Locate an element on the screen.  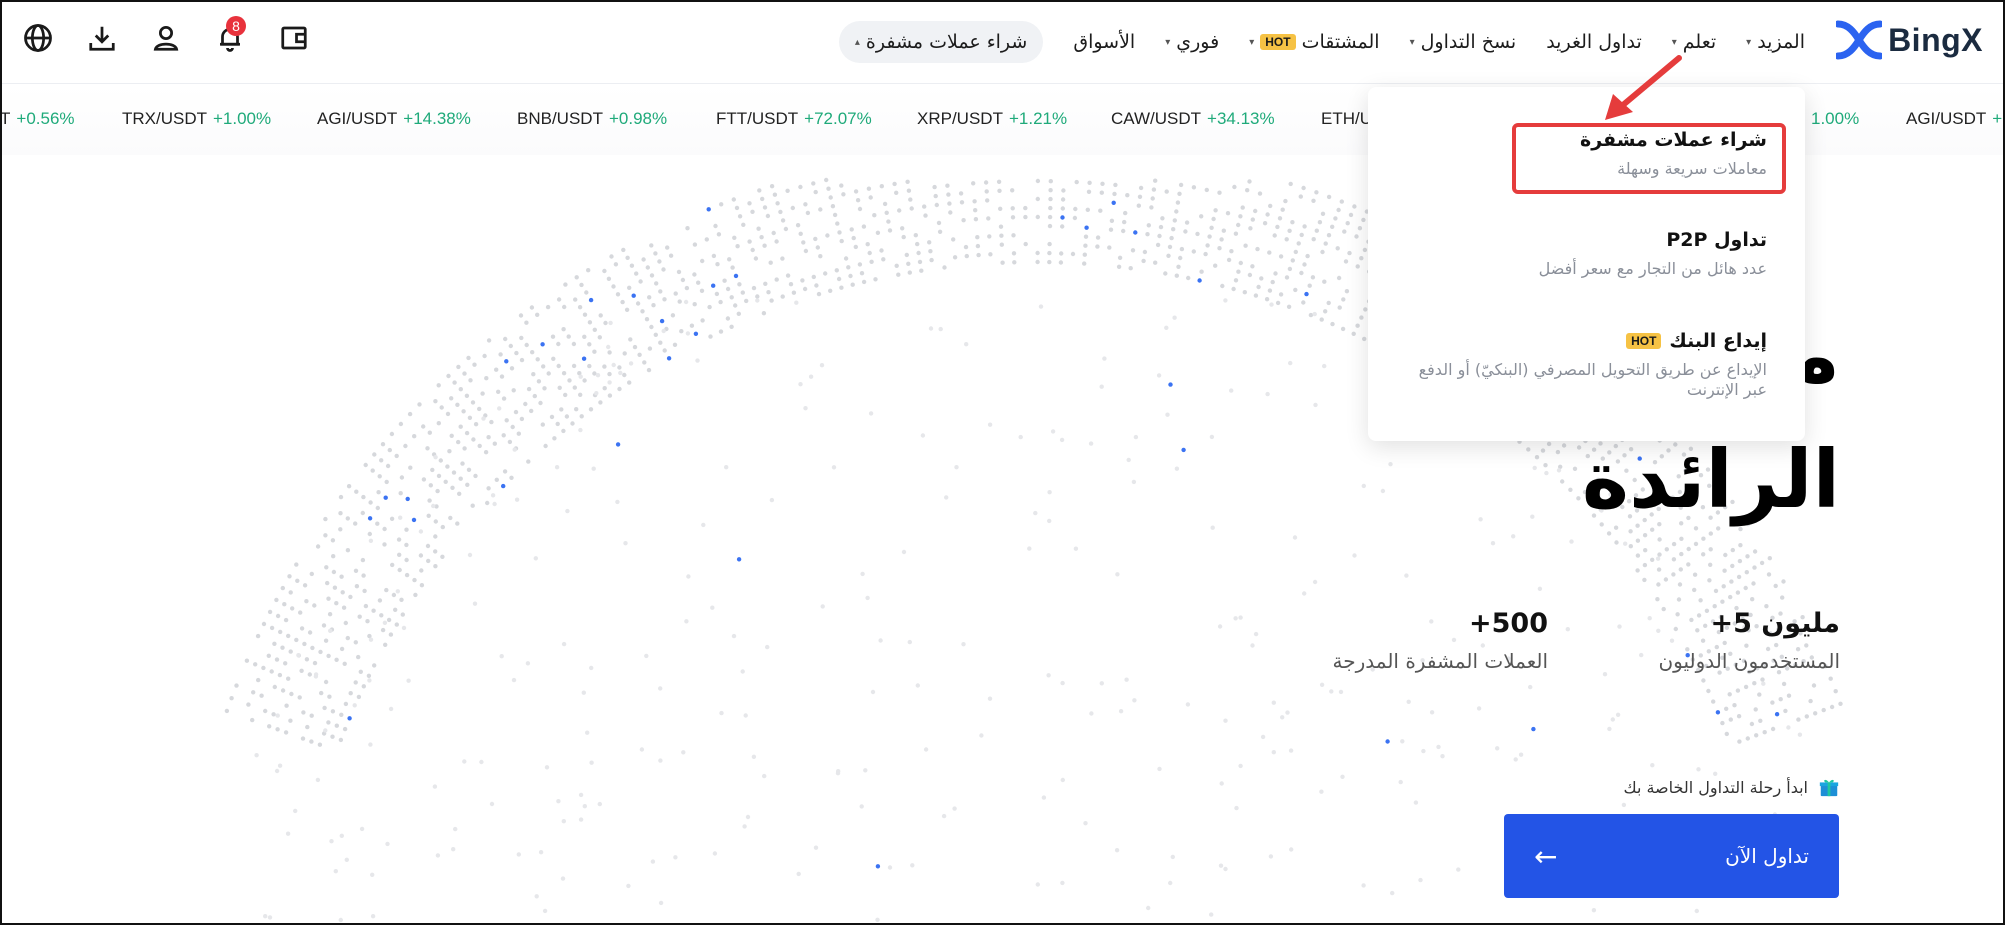
ticker-item: FTT/USDT +72.07% is located at coordinates (794, 119).